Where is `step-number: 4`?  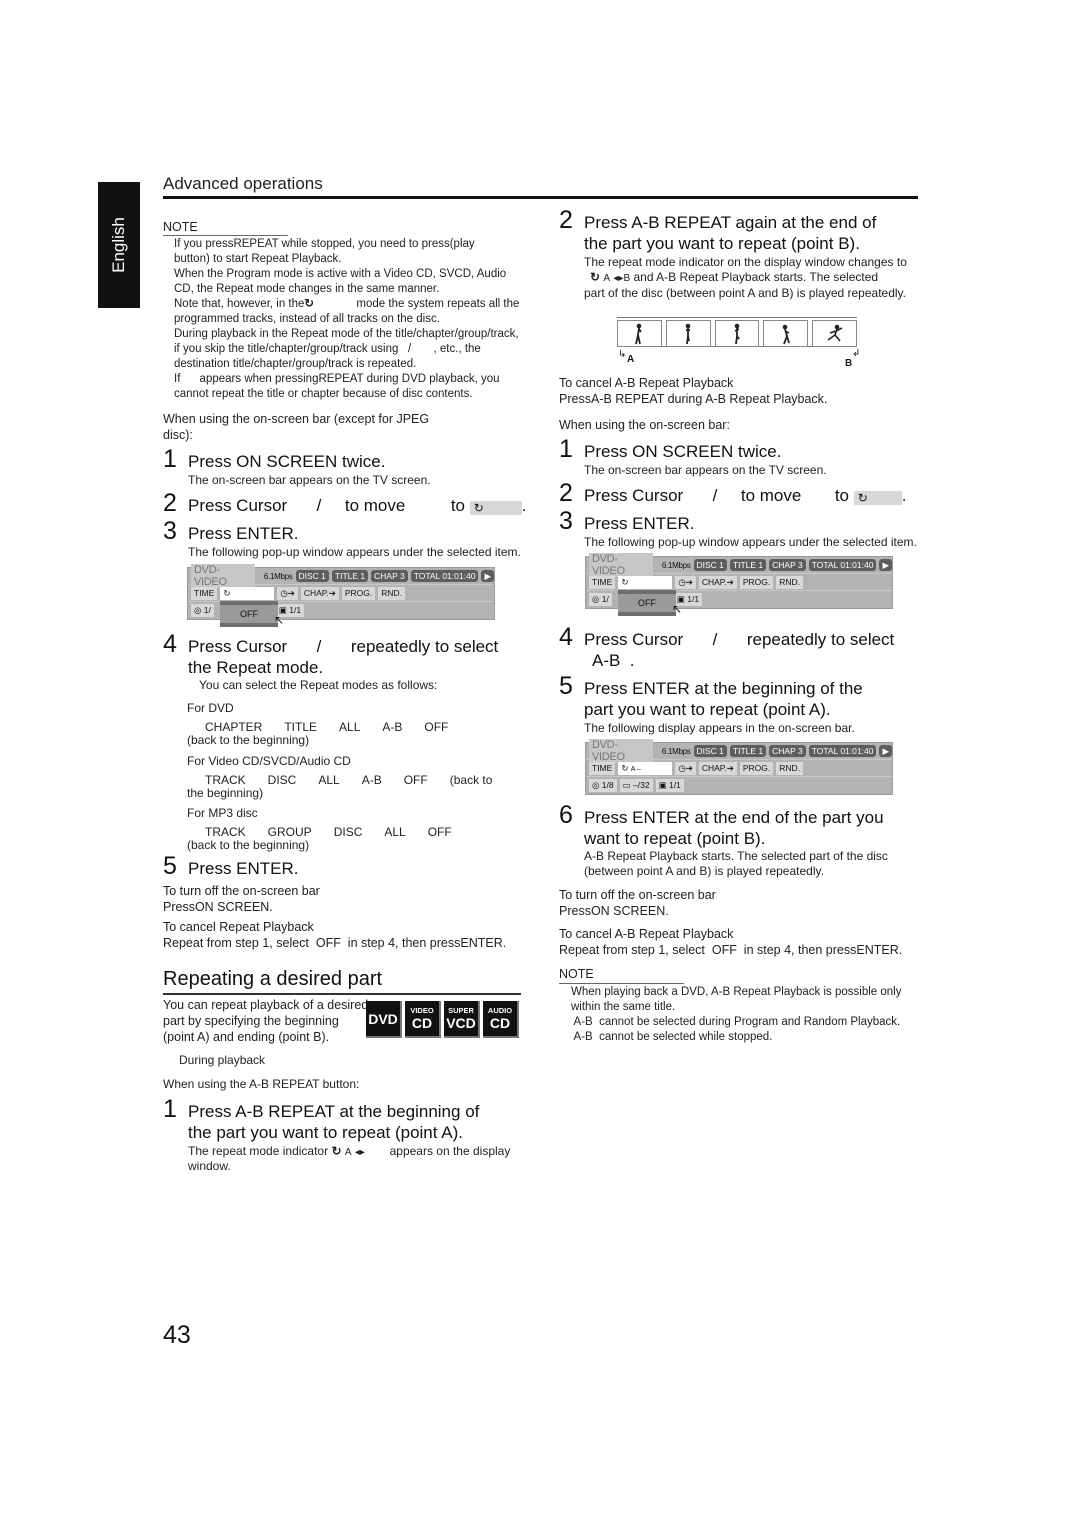 step-number: 4 is located at coordinates (170, 644).